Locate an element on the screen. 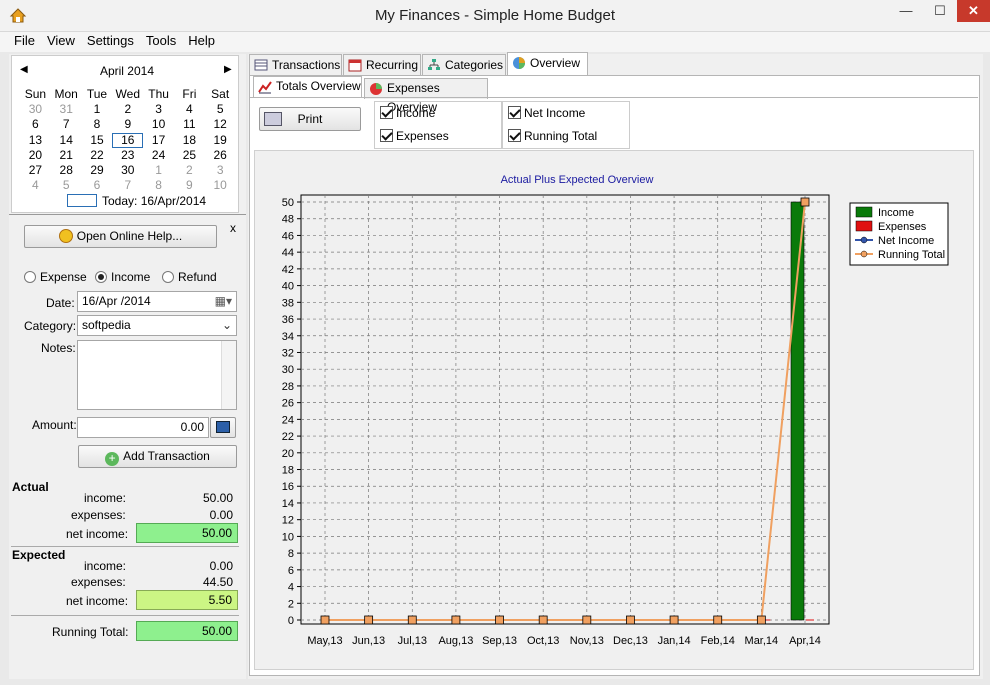  calendar-day: 22 is located at coordinates (97, 155).